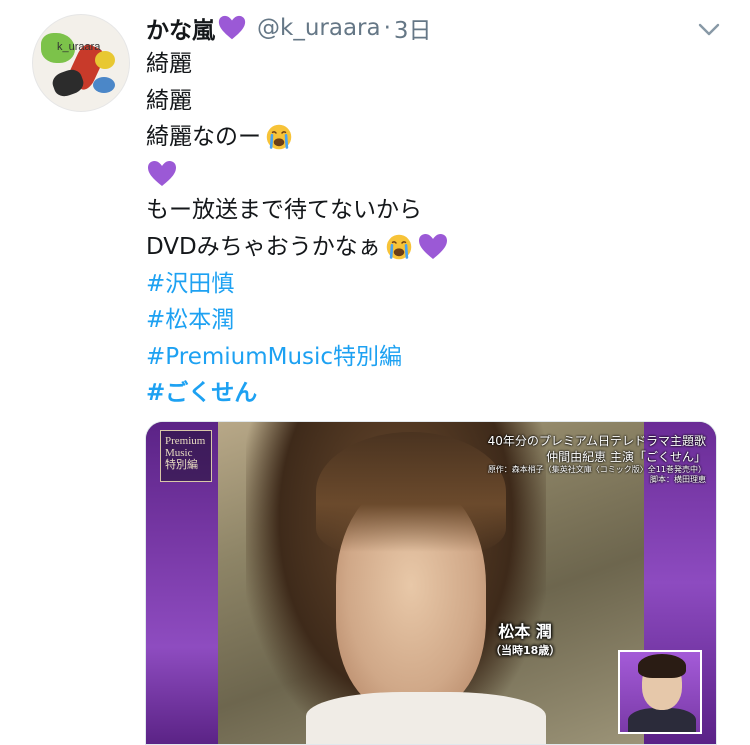 The width and height of the screenshot is (750, 745). What do you see at coordinates (411, 492) in the screenshot?
I see `image-bangs` at bounding box center [411, 492].